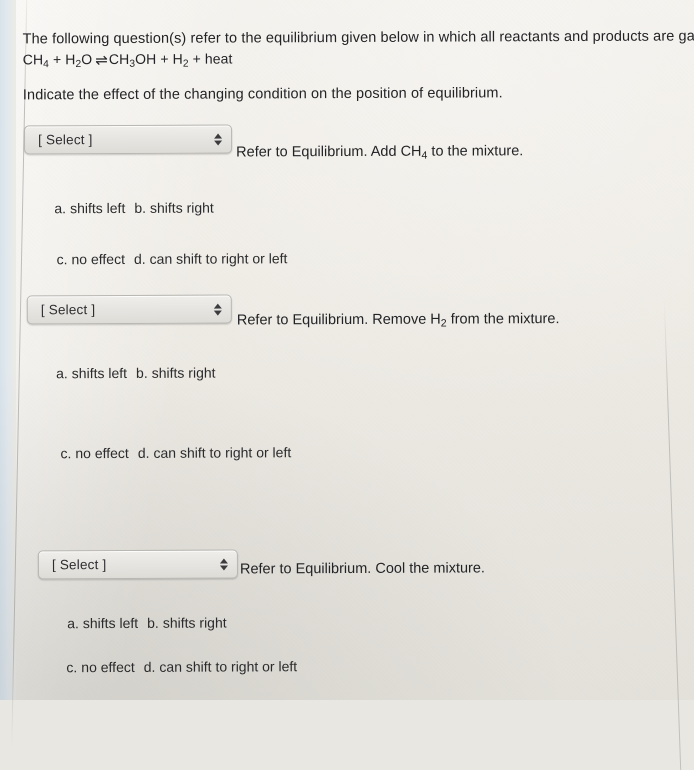 The height and width of the screenshot is (770, 694). Describe the element at coordinates (73, 564) in the screenshot. I see `answer-select-3-value: [ Select ]` at that location.